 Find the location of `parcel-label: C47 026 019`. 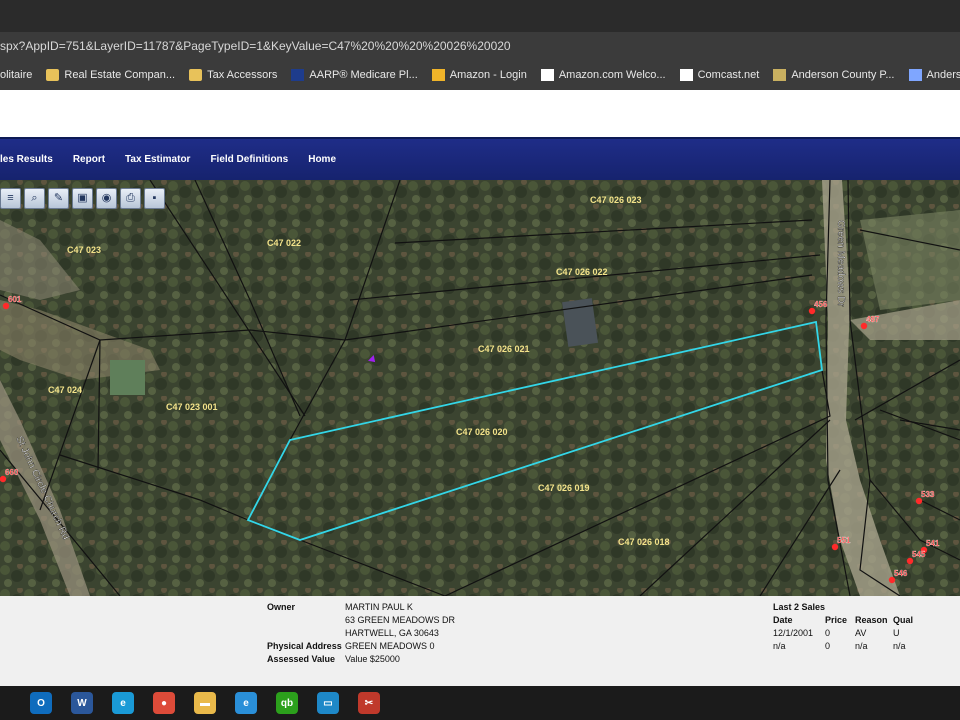

parcel-label: C47 026 019 is located at coordinates (564, 488).